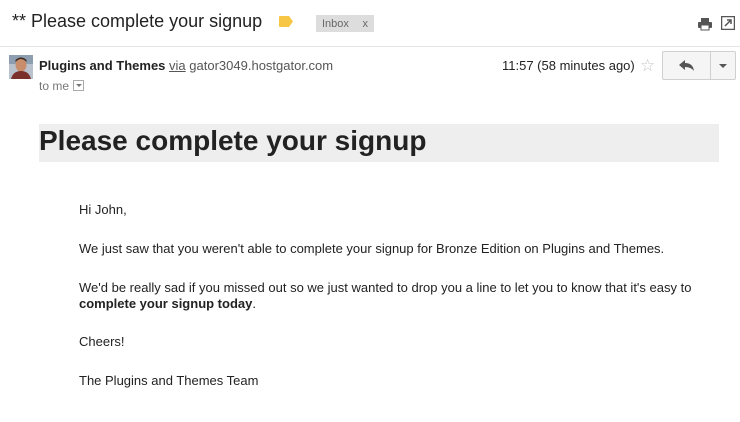 This screenshot has width=740, height=422. I want to click on sender-avatar, so click(21, 67).